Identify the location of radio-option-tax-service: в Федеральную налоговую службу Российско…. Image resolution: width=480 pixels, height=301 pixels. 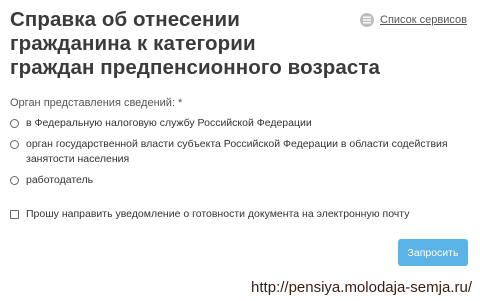
(242, 123).